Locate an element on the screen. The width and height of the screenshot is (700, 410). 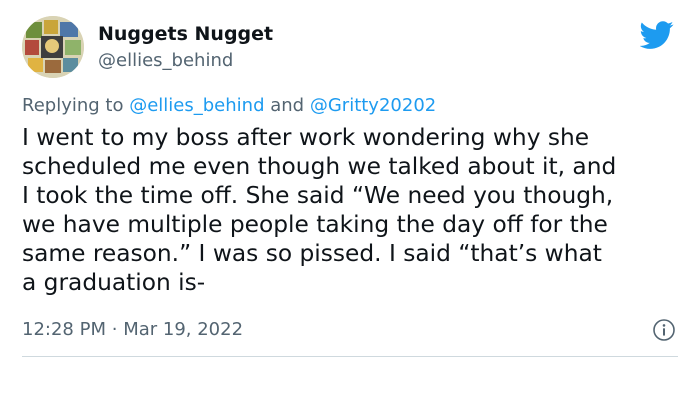
author-handle: @ellies_behind is located at coordinates (185, 61).